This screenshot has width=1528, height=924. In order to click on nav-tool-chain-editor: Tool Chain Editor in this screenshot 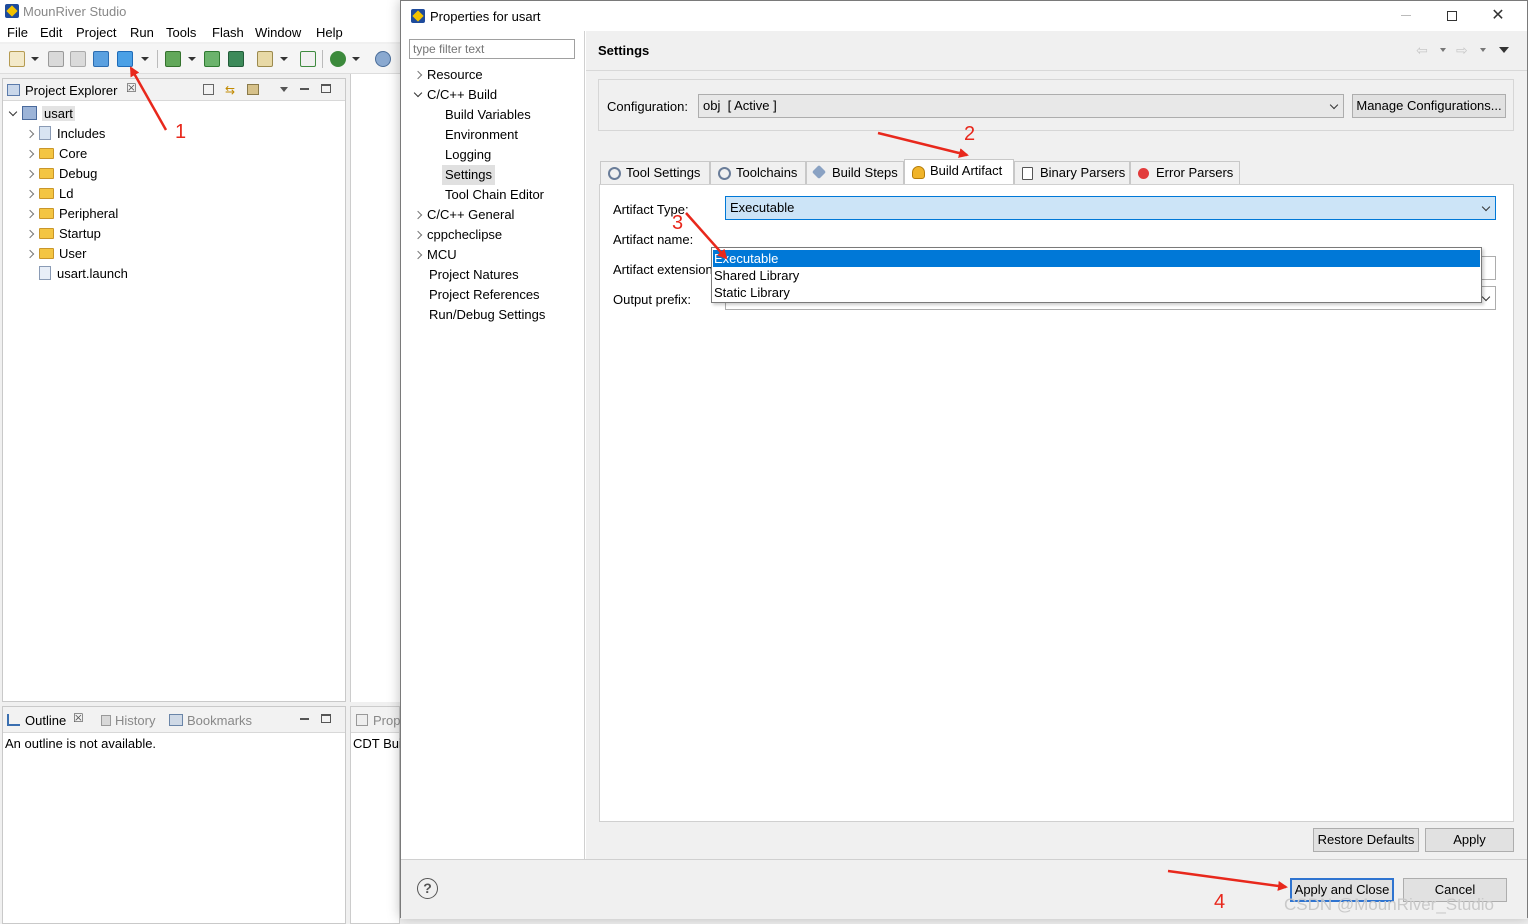, I will do `click(494, 195)`.